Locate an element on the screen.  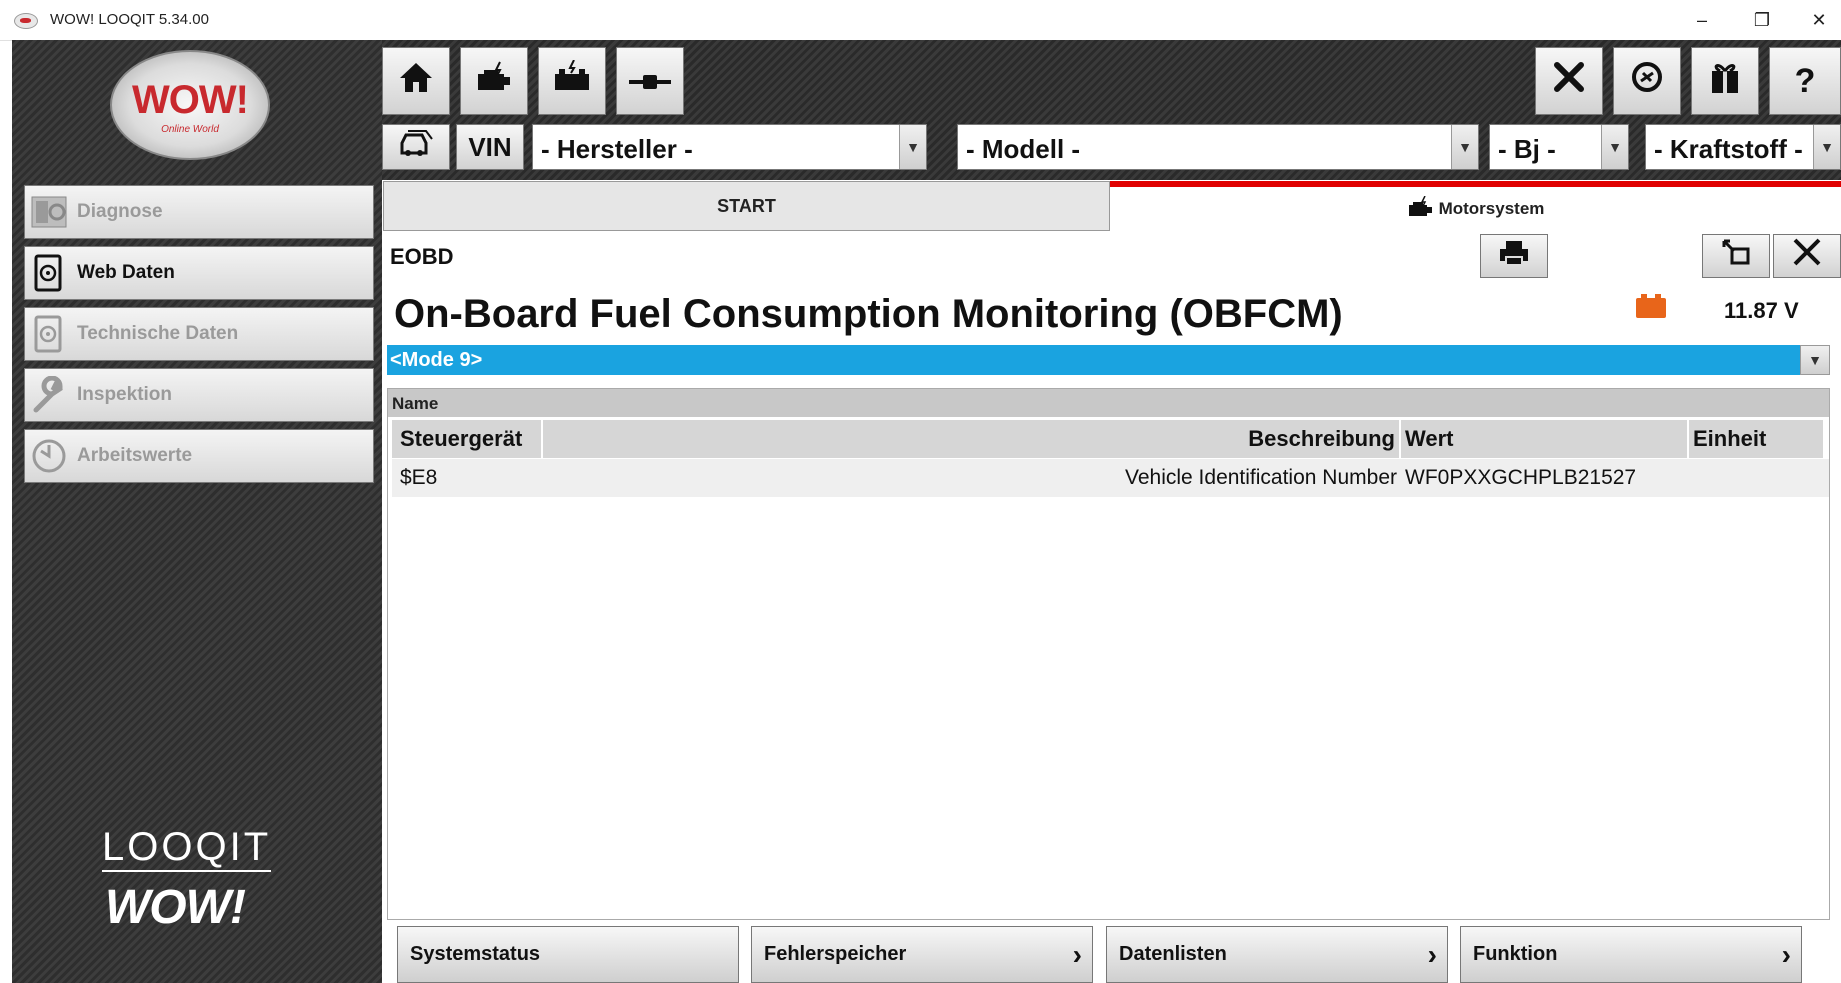
home-button is located at coordinates (416, 81).